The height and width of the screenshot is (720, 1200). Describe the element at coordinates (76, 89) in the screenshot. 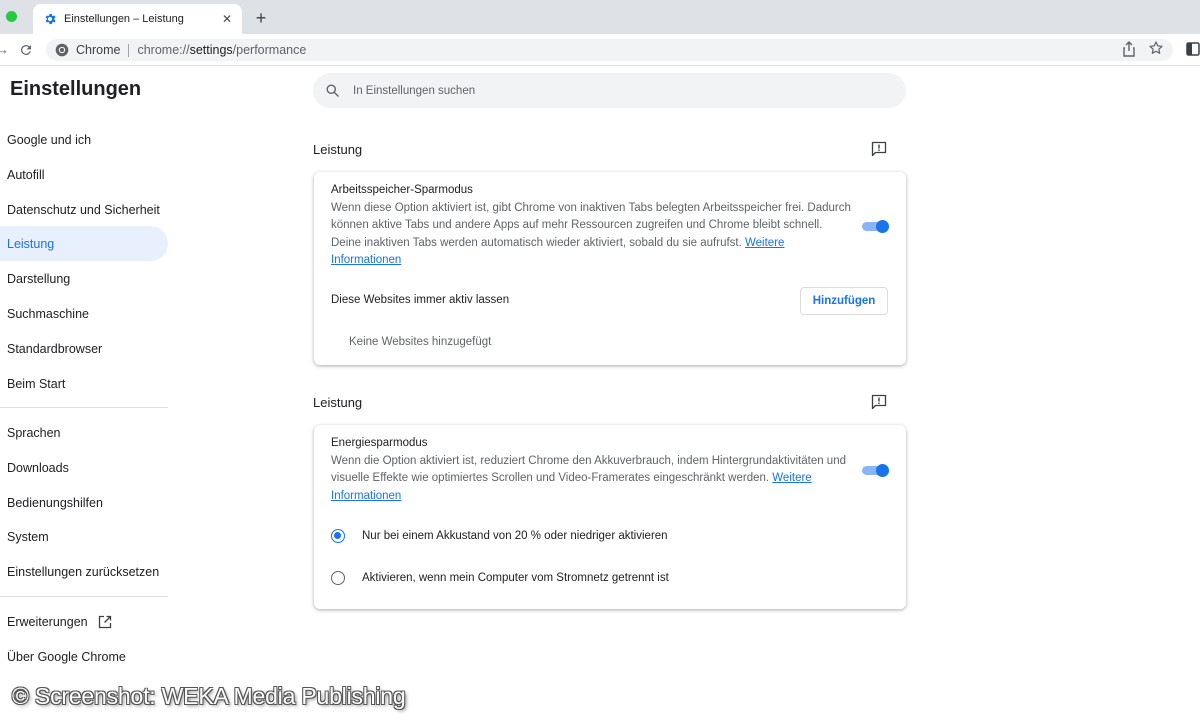

I see `page-title: Einstellungen` at that location.